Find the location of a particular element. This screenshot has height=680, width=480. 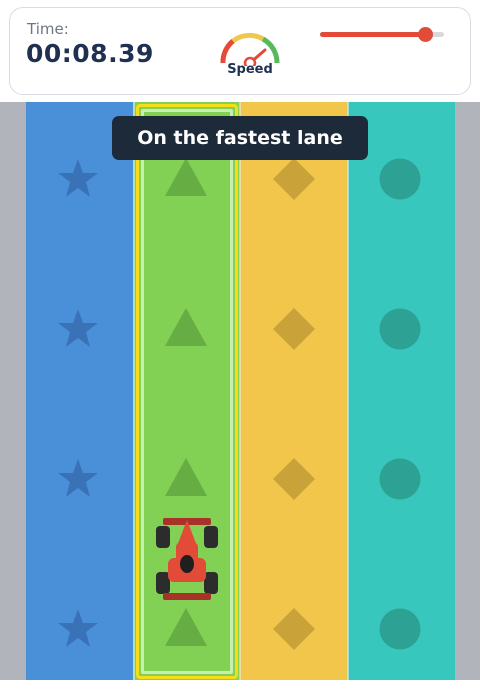

speed-label: Speed is located at coordinates (250, 69).